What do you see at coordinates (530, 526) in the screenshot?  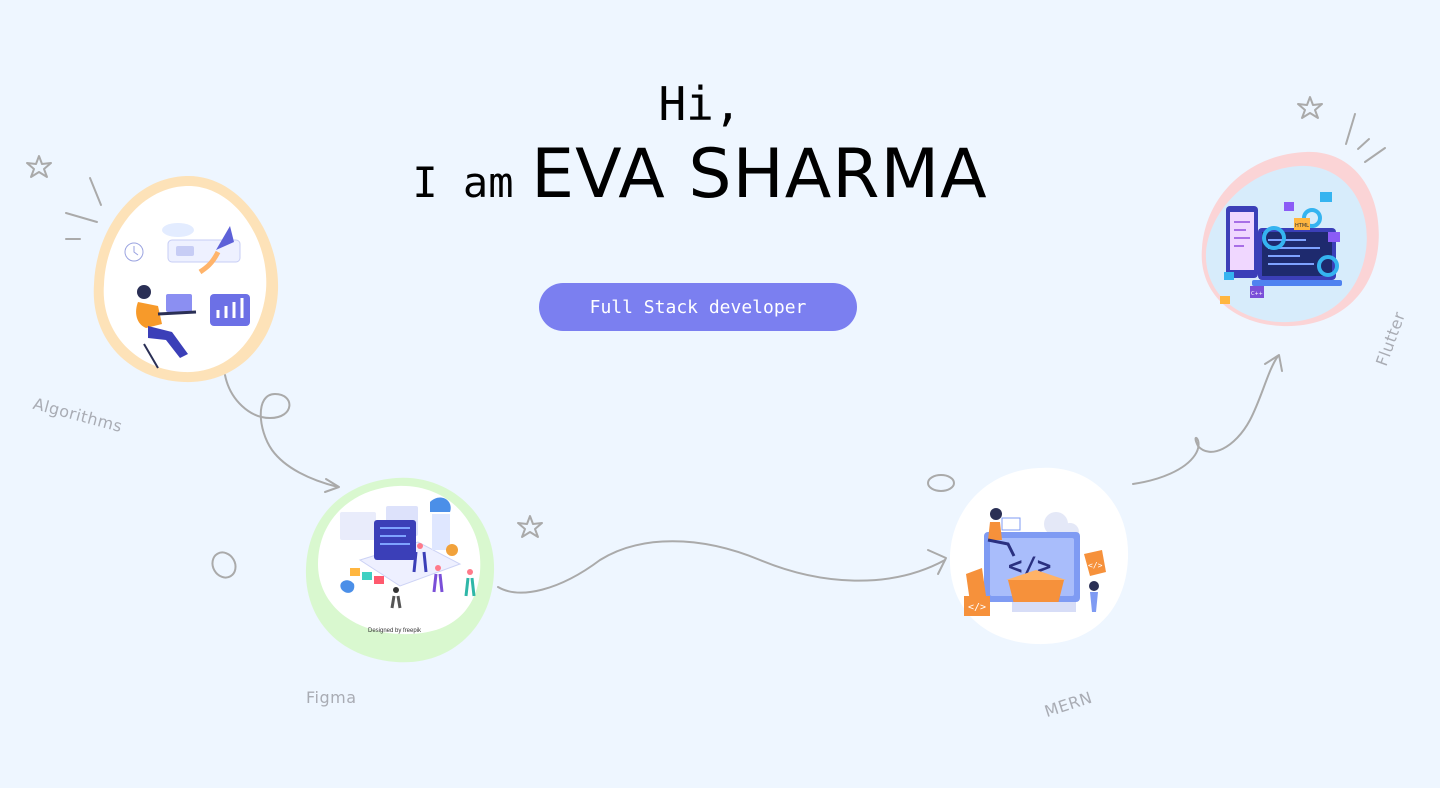 I see `star-icon` at bounding box center [530, 526].